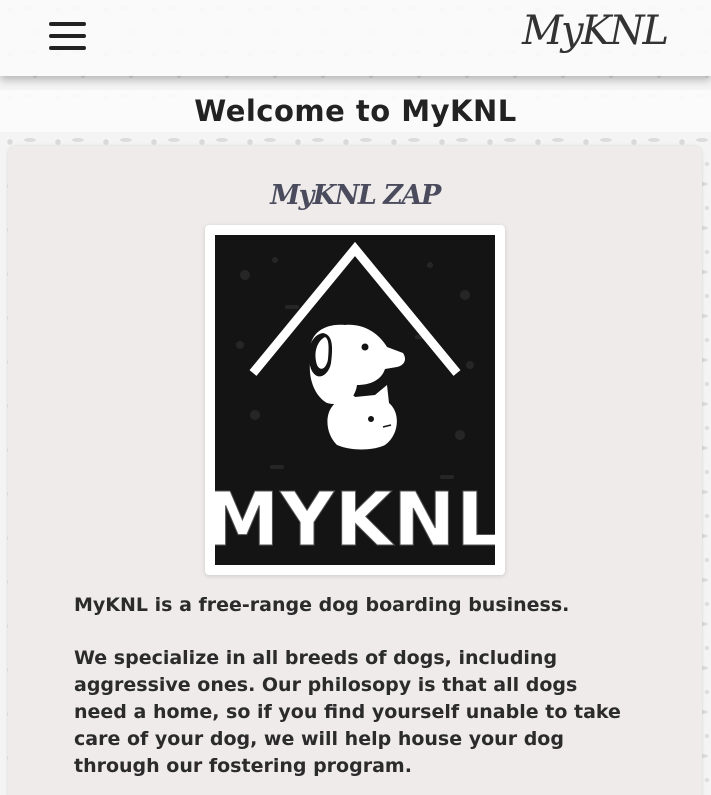 This screenshot has width=711, height=795. Describe the element at coordinates (595, 31) in the screenshot. I see `header-logo: MyKNL` at that location.